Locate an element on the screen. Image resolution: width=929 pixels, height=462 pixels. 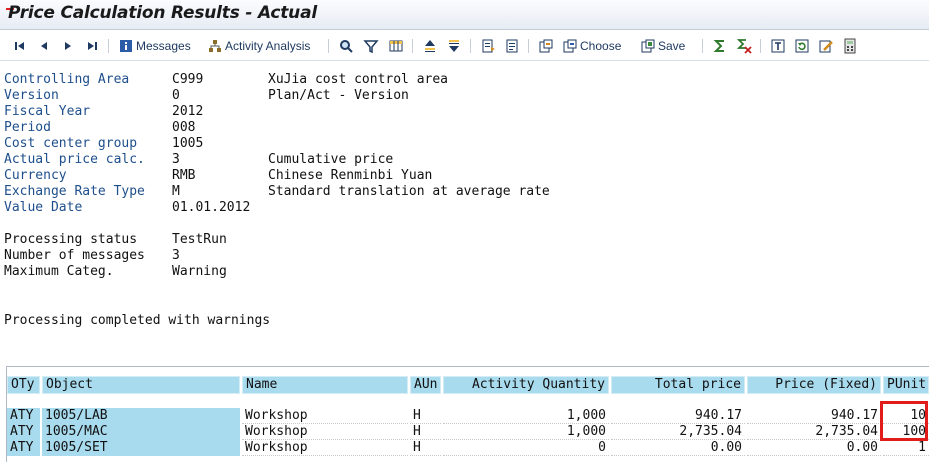
last-page-icon is located at coordinates (92, 46).